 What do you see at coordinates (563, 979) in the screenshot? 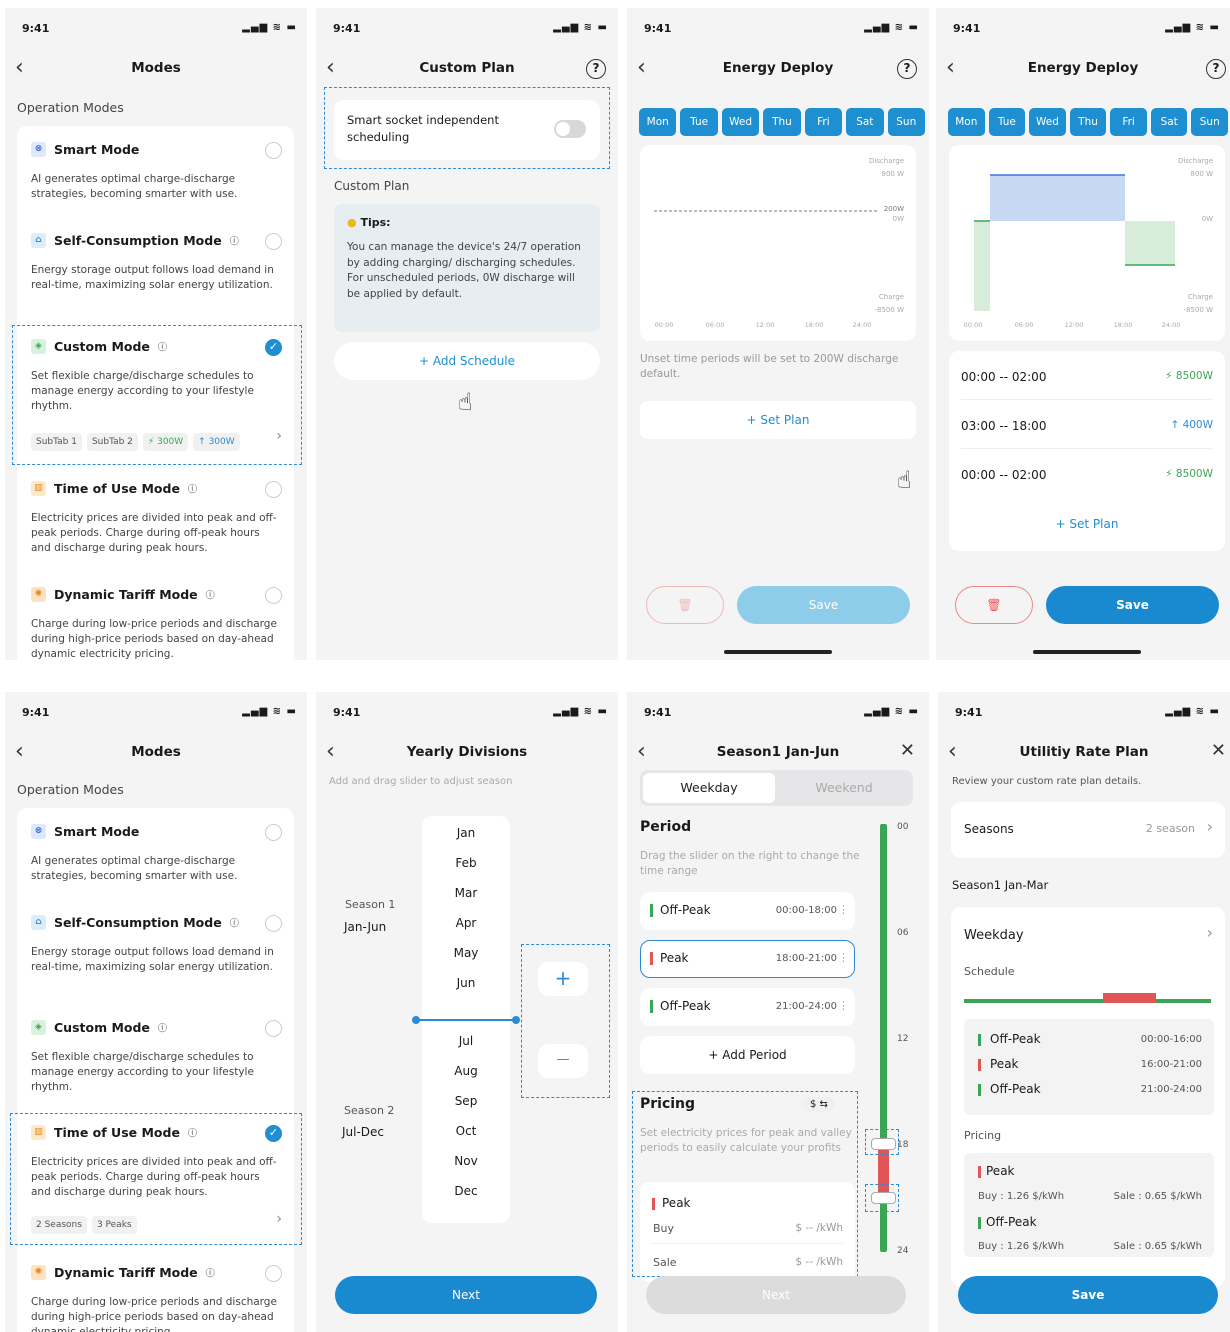
I see `add-season-button: +` at bounding box center [563, 979].